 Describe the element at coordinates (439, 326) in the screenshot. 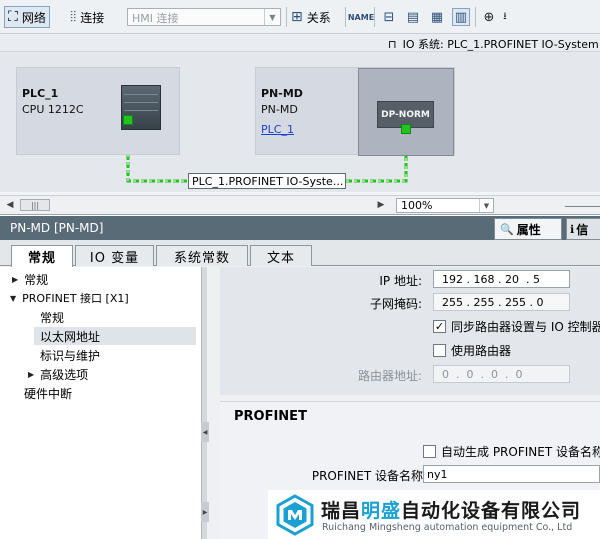

I see `checkbox-checked-icon: ✓` at that location.